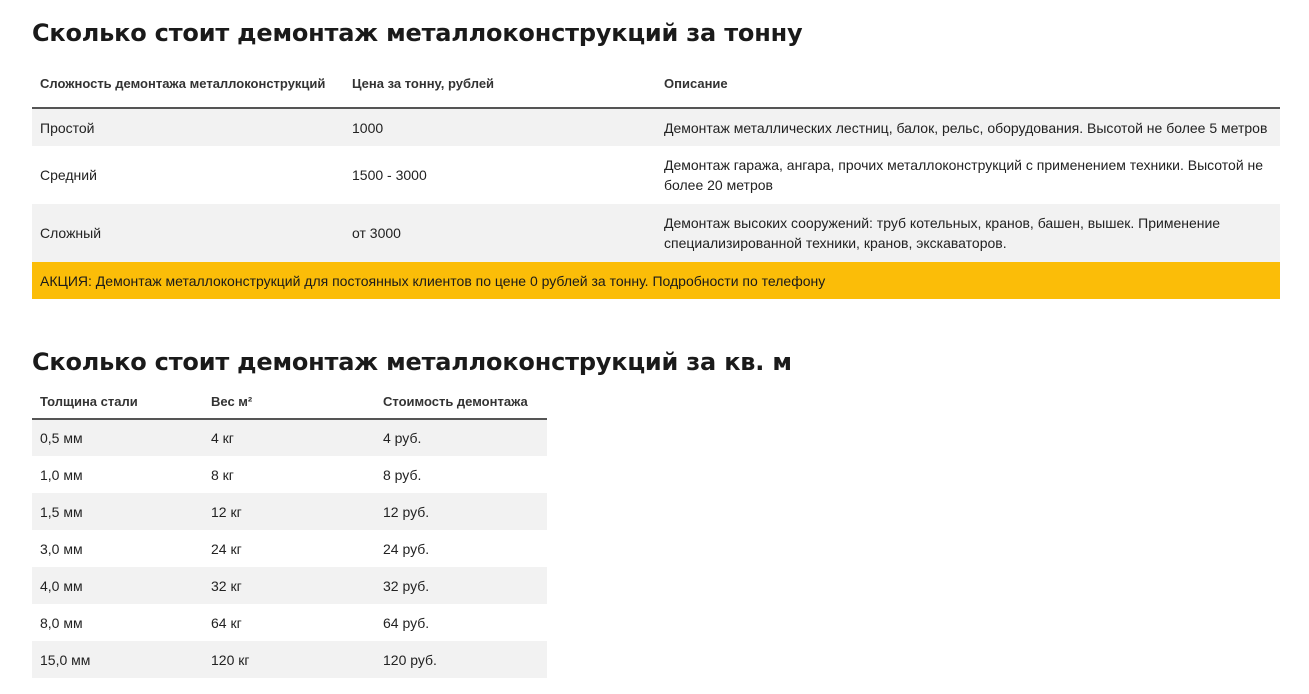 This screenshot has height=694, width=1309. I want to click on cell-thickness: 0,5 мм, so click(117, 437).